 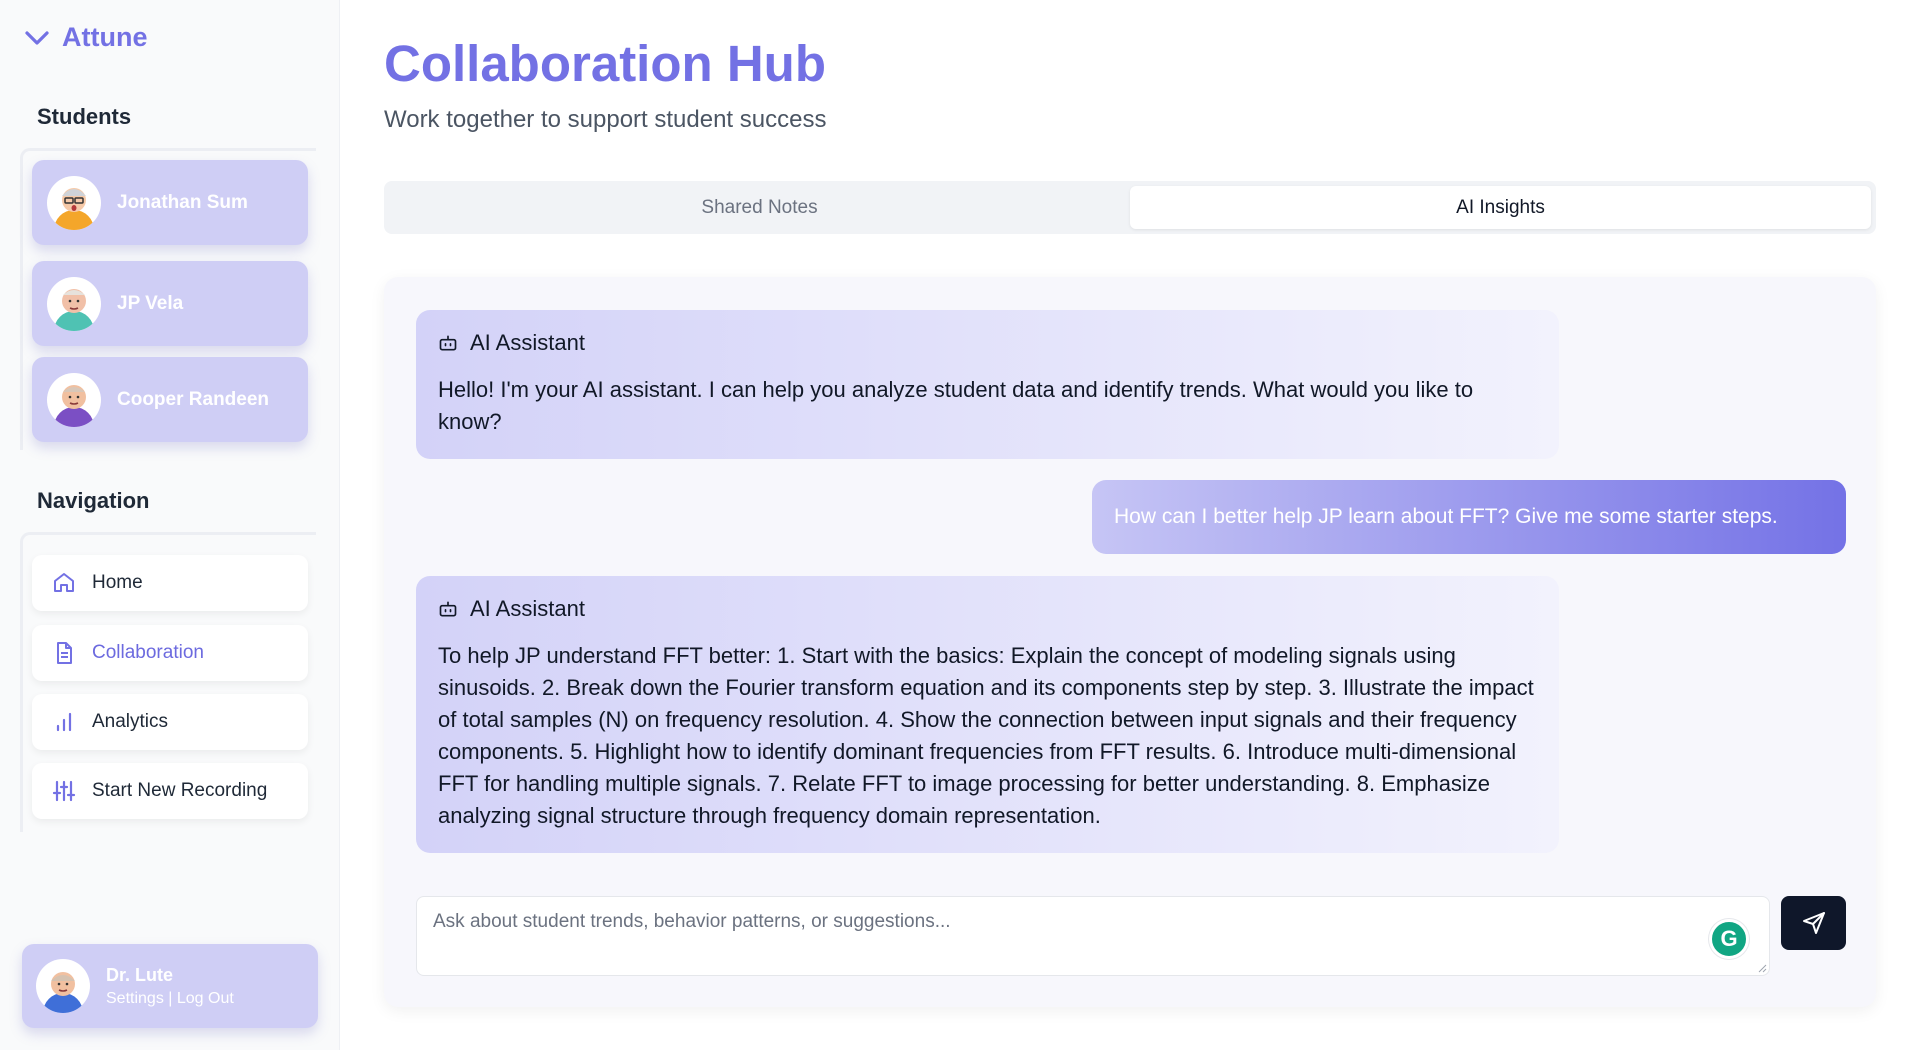 What do you see at coordinates (84, 116) in the screenshot?
I see `students-heading: Students` at bounding box center [84, 116].